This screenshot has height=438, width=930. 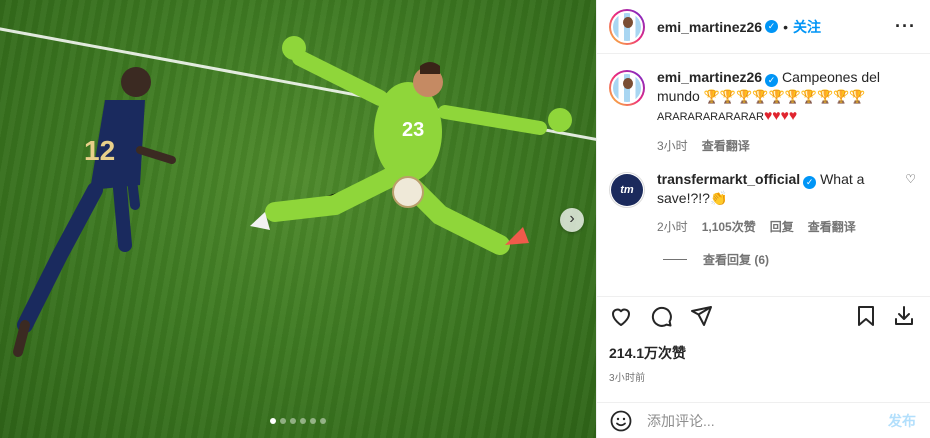 I want to click on view-replies-label: 查看回复 (6), so click(x=736, y=260).